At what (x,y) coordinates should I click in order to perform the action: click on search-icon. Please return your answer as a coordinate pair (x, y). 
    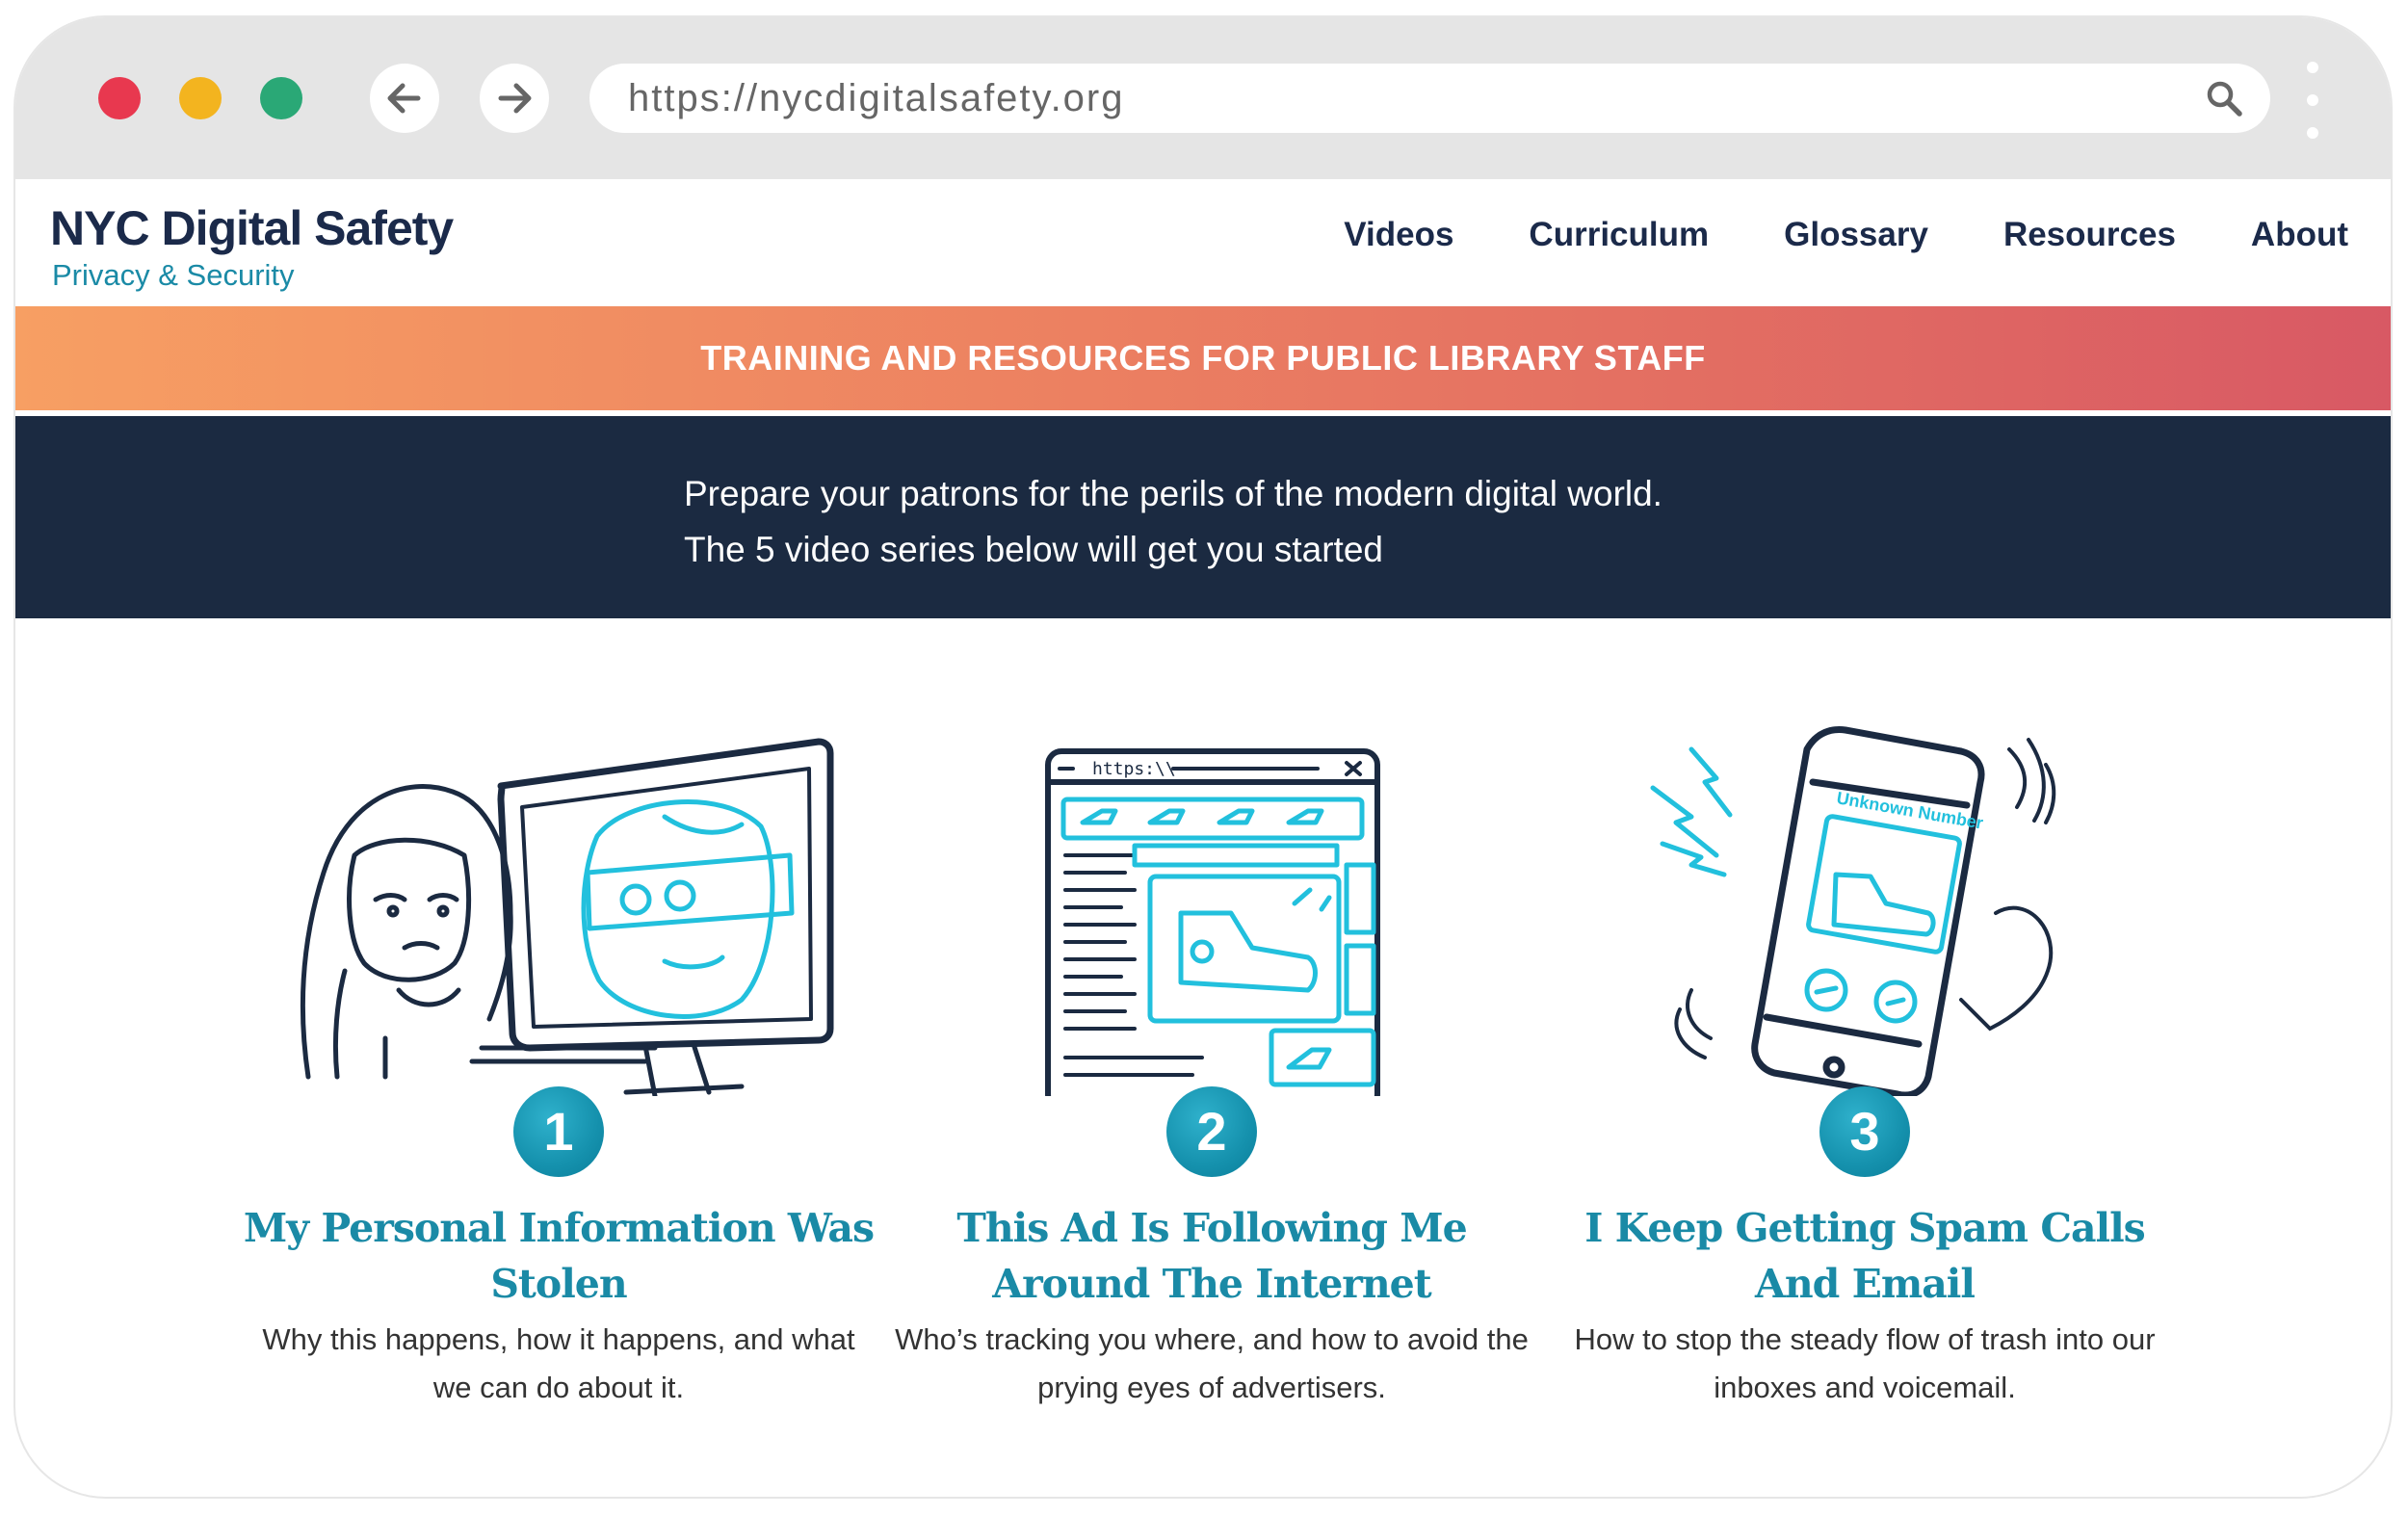
    Looking at the image, I should click on (2224, 98).